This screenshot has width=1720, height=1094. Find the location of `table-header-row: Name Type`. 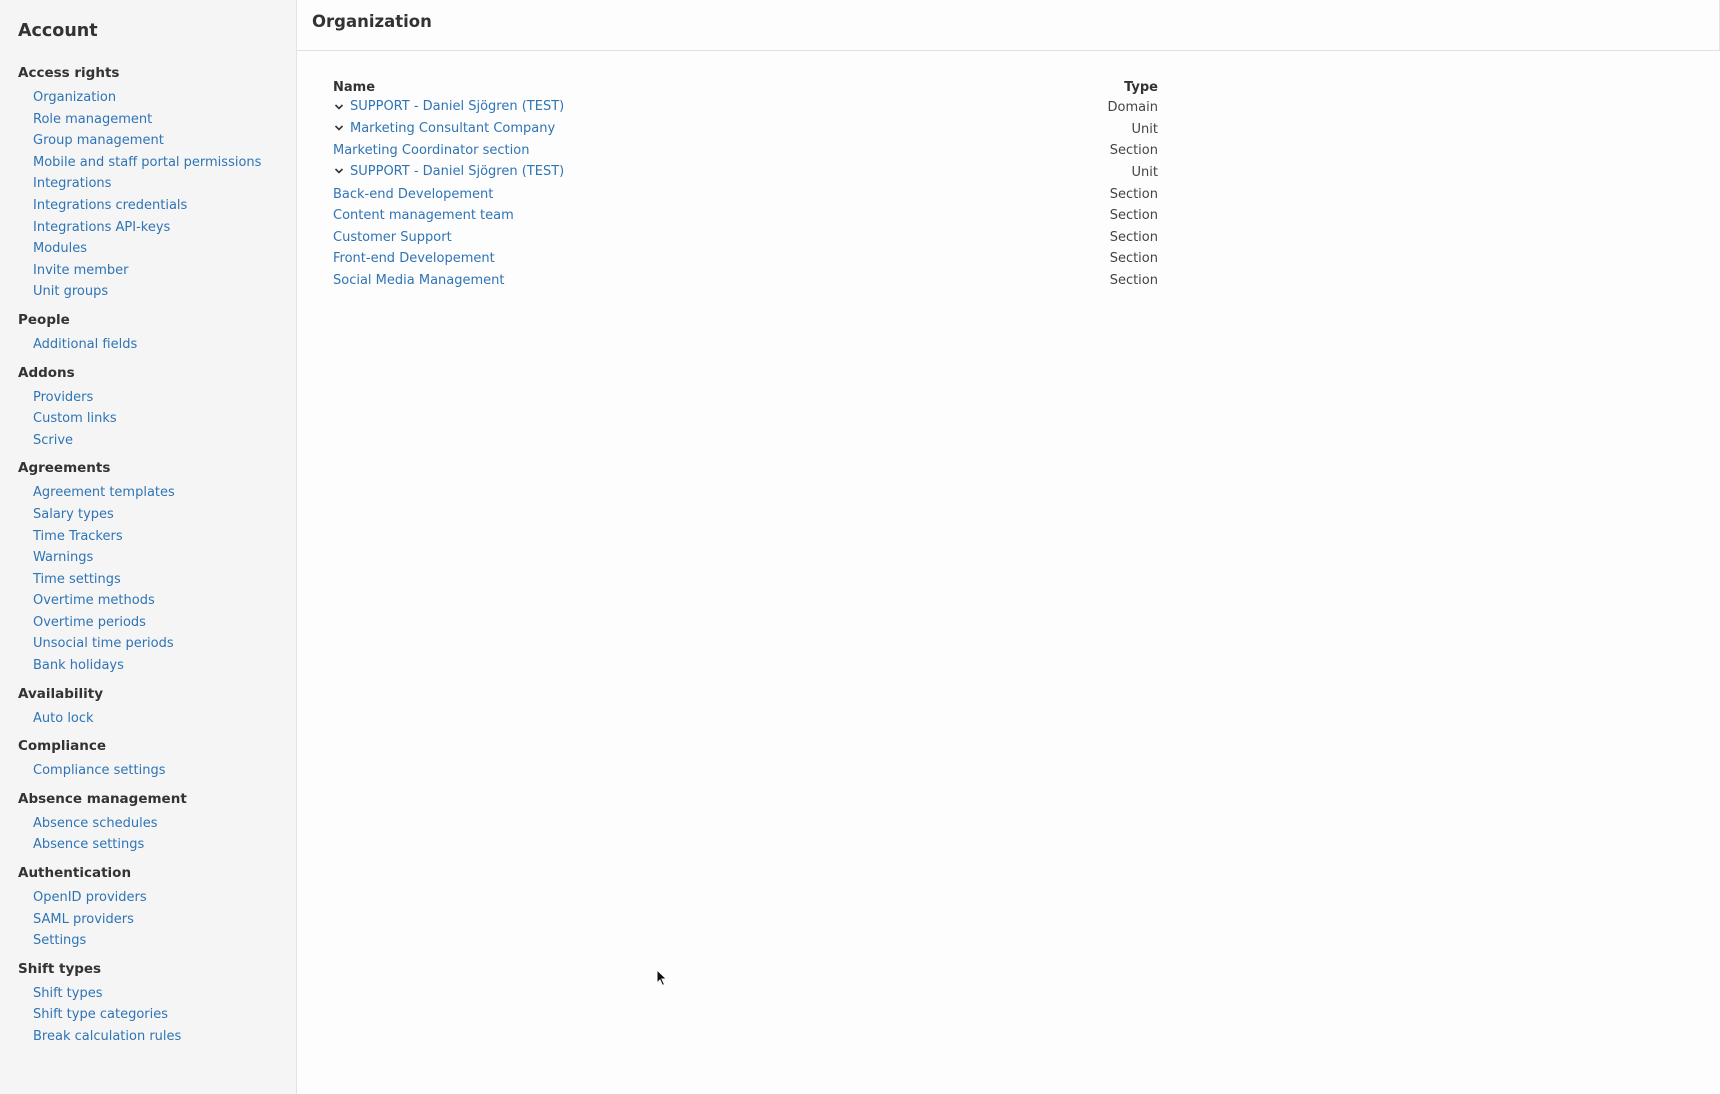

table-header-row: Name Type is located at coordinates (745, 87).